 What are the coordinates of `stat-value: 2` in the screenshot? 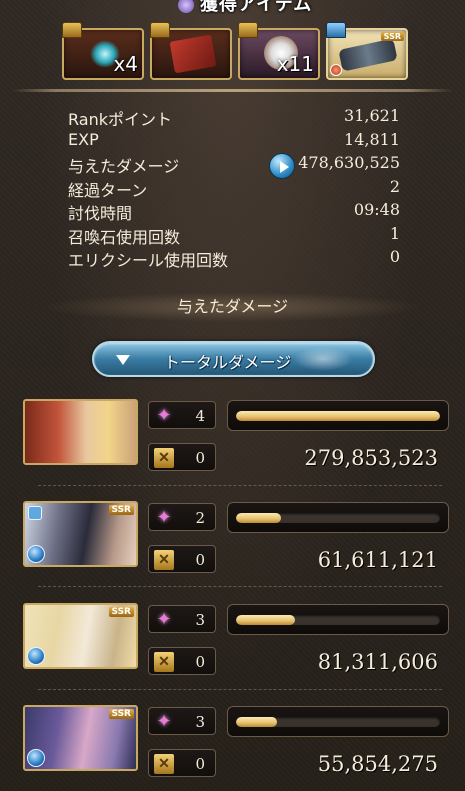 It's located at (394, 186).